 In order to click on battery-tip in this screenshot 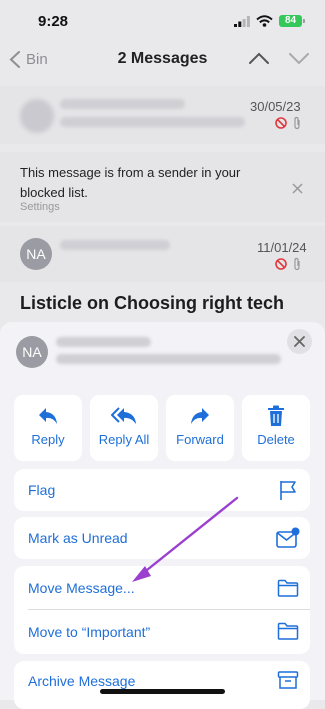, I will do `click(304, 21)`.